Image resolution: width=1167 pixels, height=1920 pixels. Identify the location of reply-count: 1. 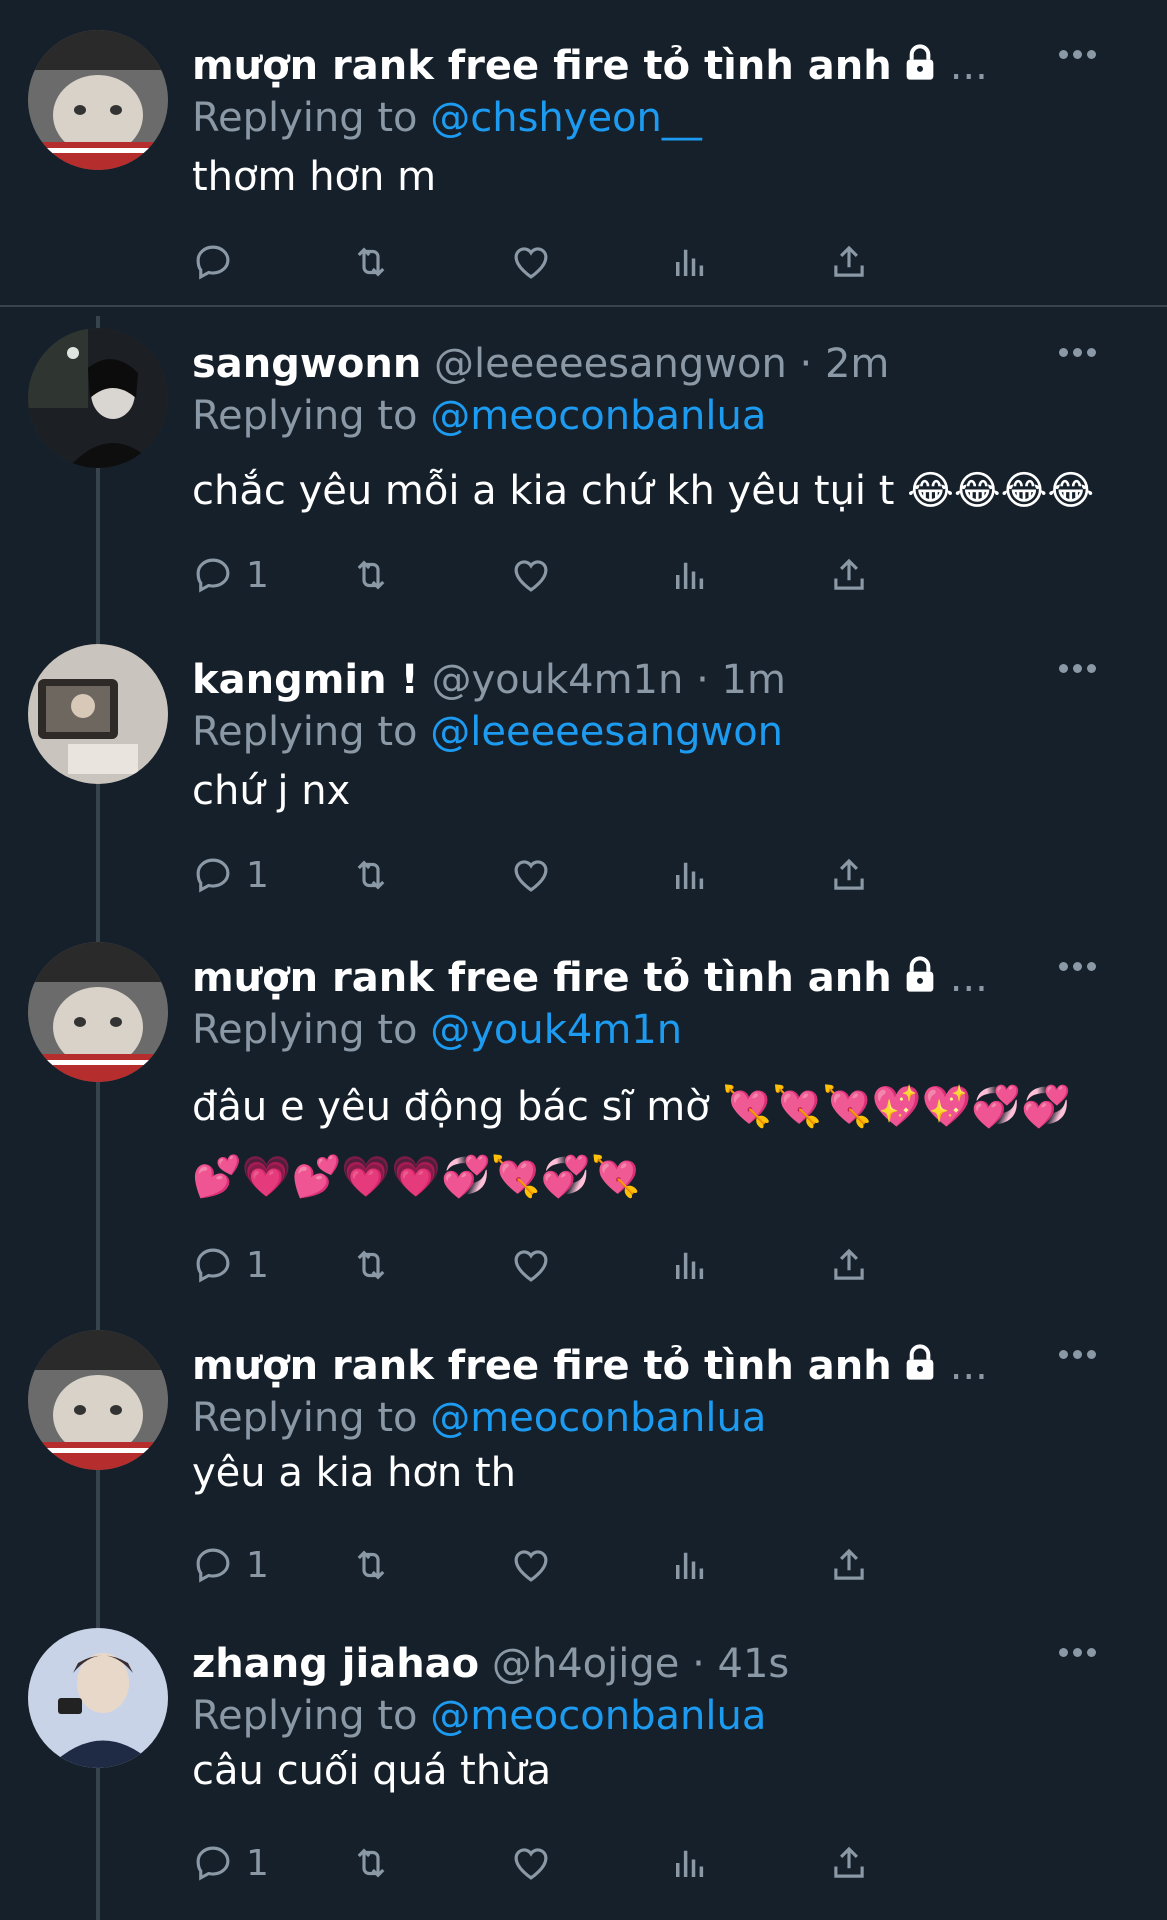
(257, 1863).